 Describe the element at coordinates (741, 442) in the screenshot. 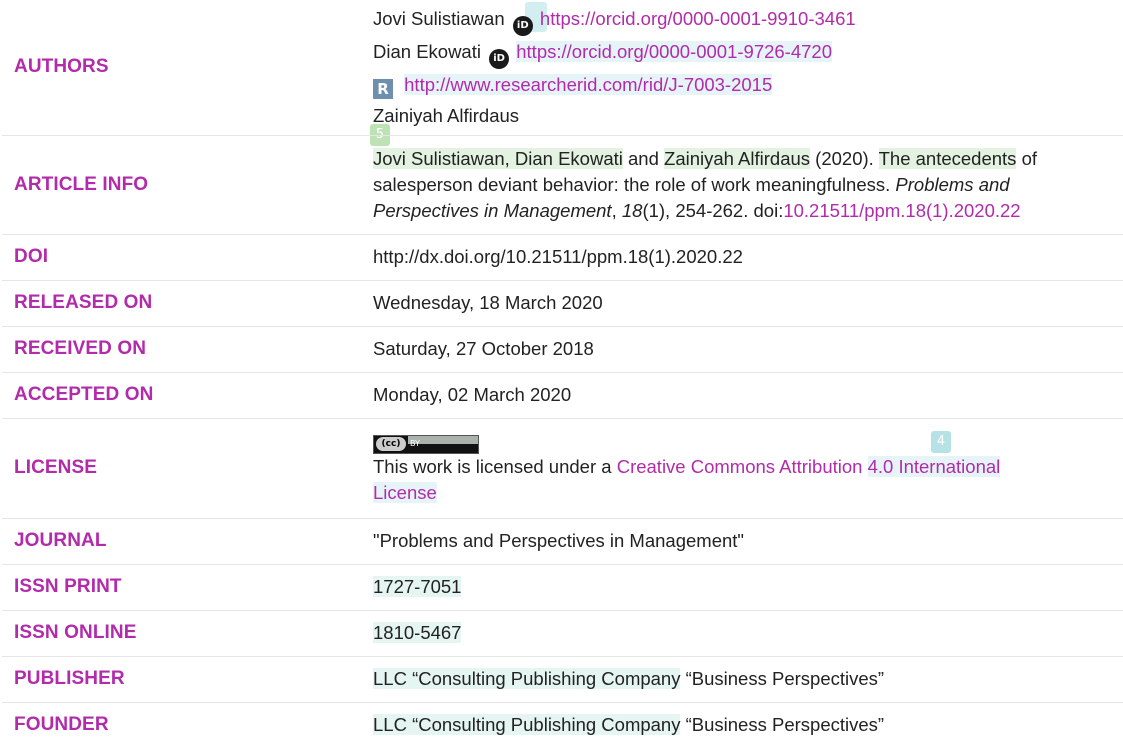

I see `license-badge-line: (cc) BY` at that location.